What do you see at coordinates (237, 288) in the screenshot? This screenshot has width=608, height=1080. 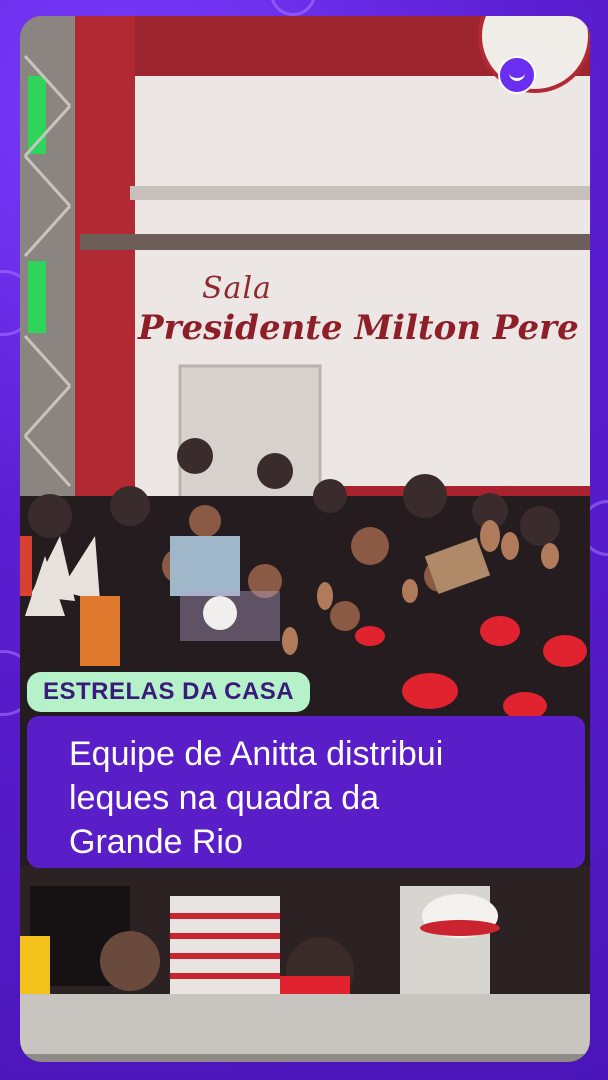 I see `wall-sign-sala: Sala` at bounding box center [237, 288].